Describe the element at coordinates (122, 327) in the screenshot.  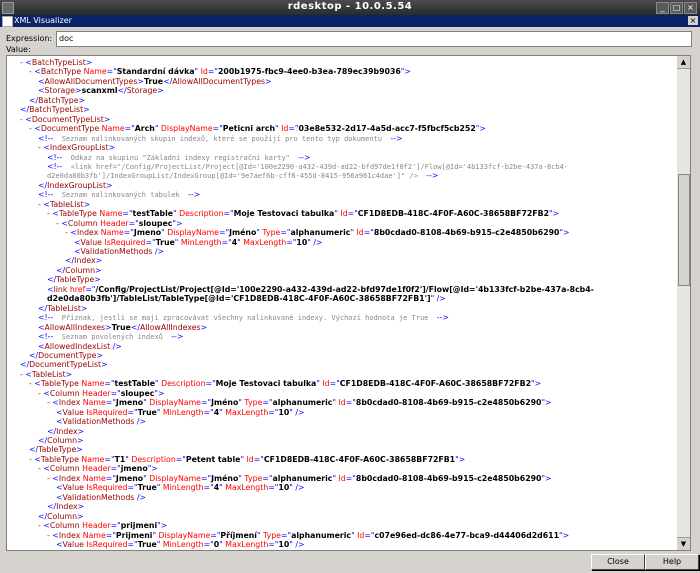
I see `xml-line: <AllowAllIndexes>True</AllowAllIndexes>` at that location.